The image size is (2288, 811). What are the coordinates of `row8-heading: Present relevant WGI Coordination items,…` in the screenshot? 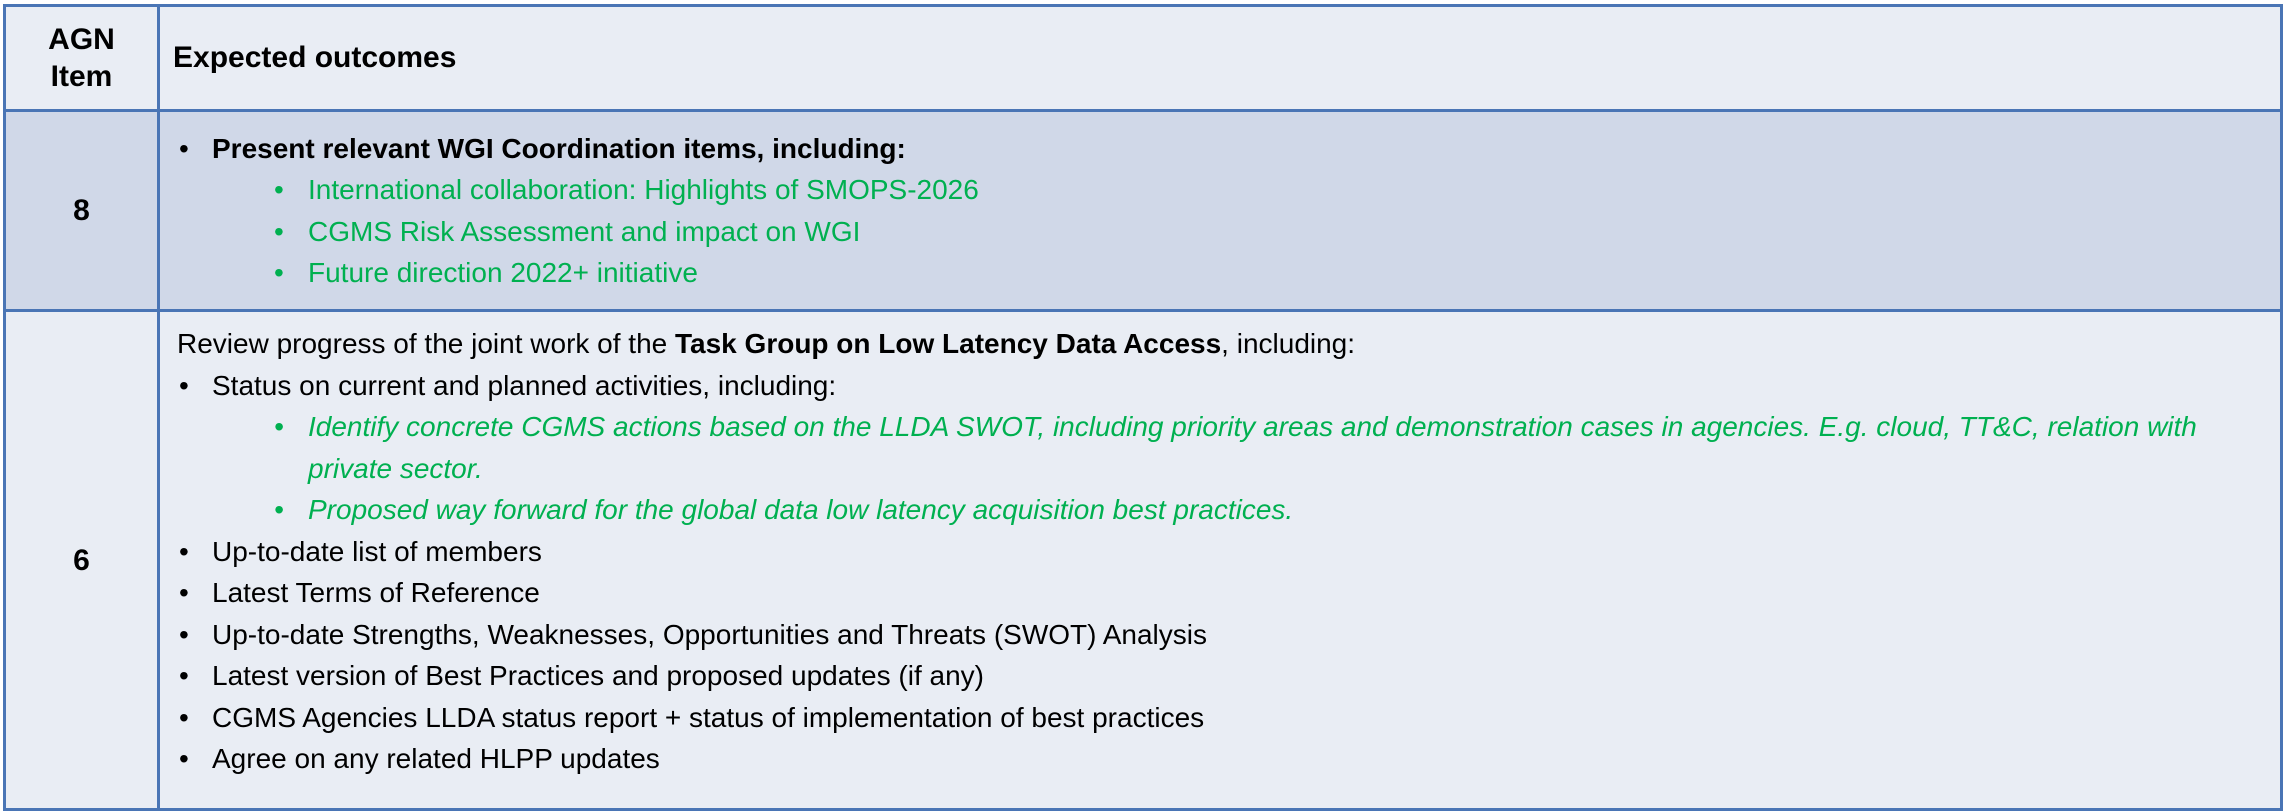 It's located at (559, 148).